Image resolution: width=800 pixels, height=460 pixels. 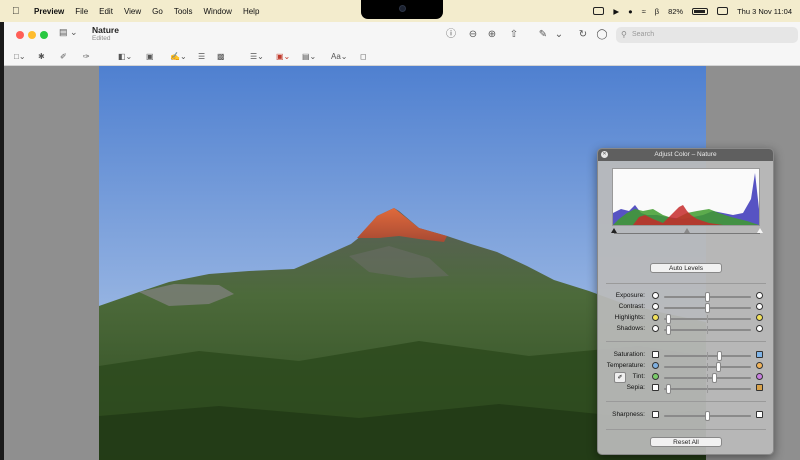 I want to click on instant-alpha-icon: ✱, so click(x=41, y=56).